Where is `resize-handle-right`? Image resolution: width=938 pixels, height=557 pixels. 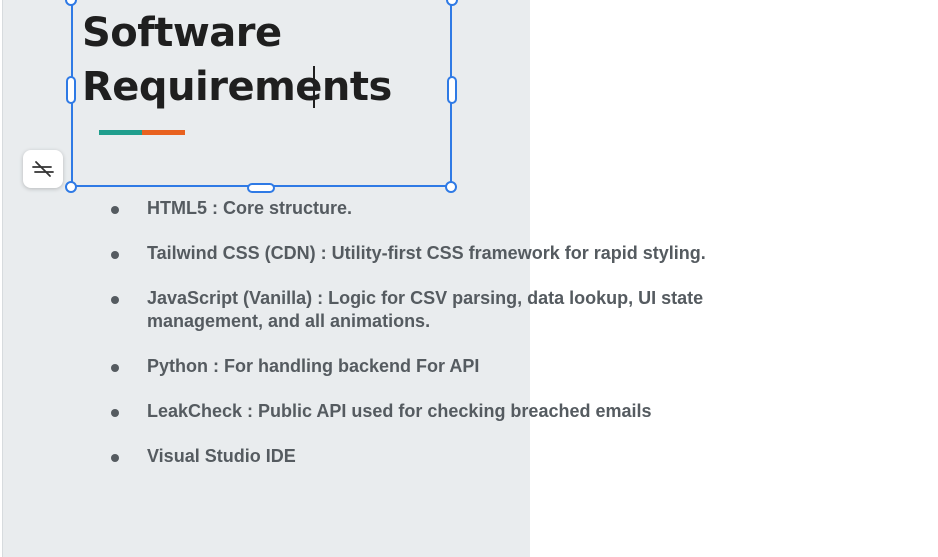 resize-handle-right is located at coordinates (452, 90).